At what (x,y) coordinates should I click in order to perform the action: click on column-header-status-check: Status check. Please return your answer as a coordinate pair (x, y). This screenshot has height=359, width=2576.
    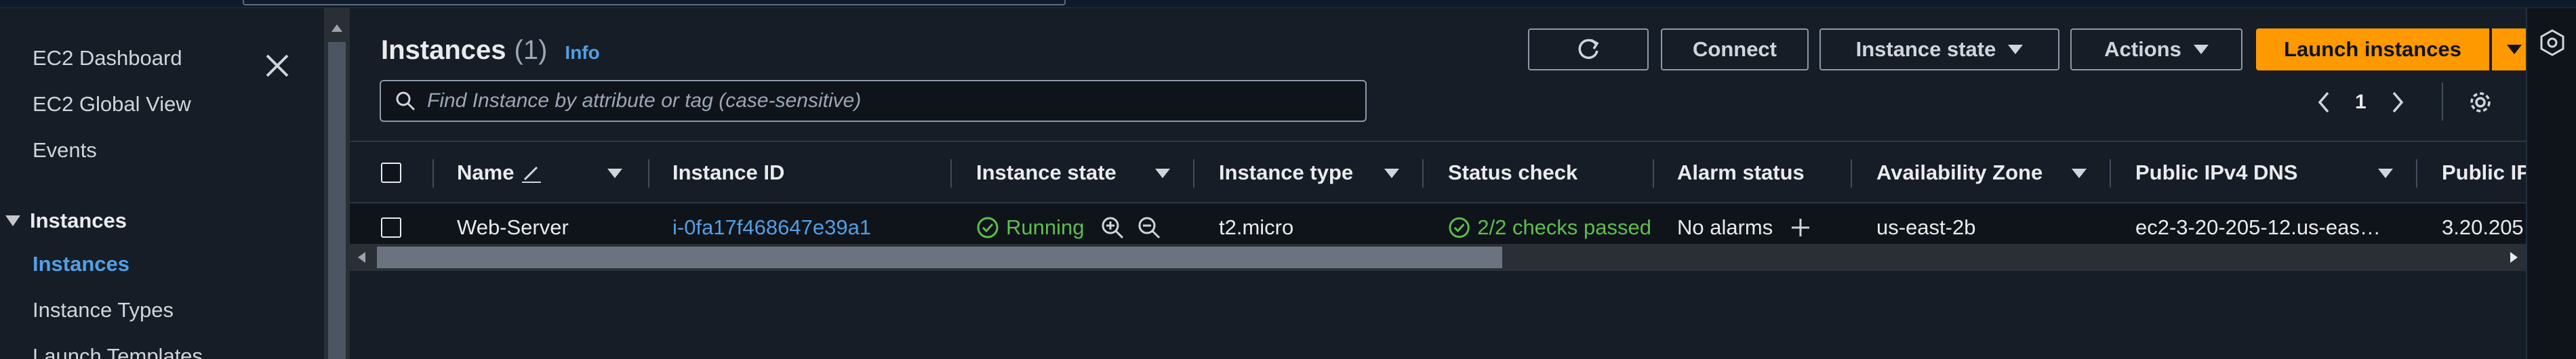
    Looking at the image, I should click on (1512, 173).